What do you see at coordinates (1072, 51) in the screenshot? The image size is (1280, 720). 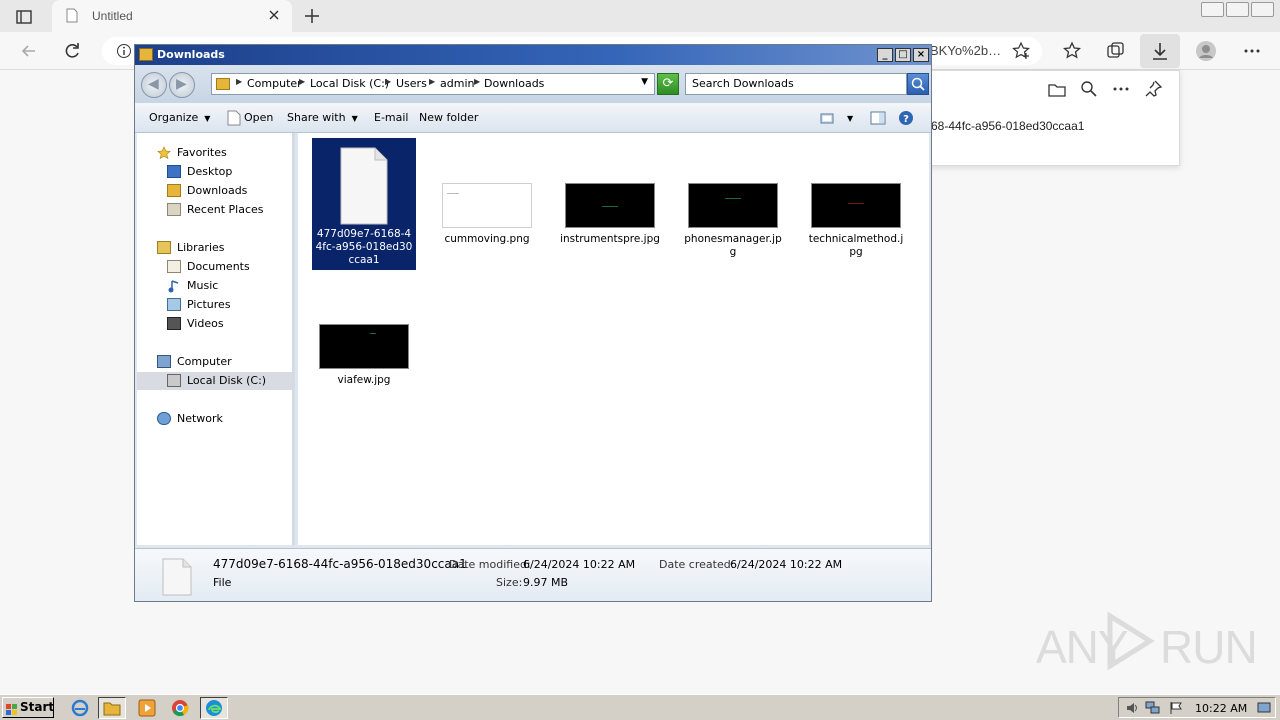 I see `favorites-icon` at bounding box center [1072, 51].